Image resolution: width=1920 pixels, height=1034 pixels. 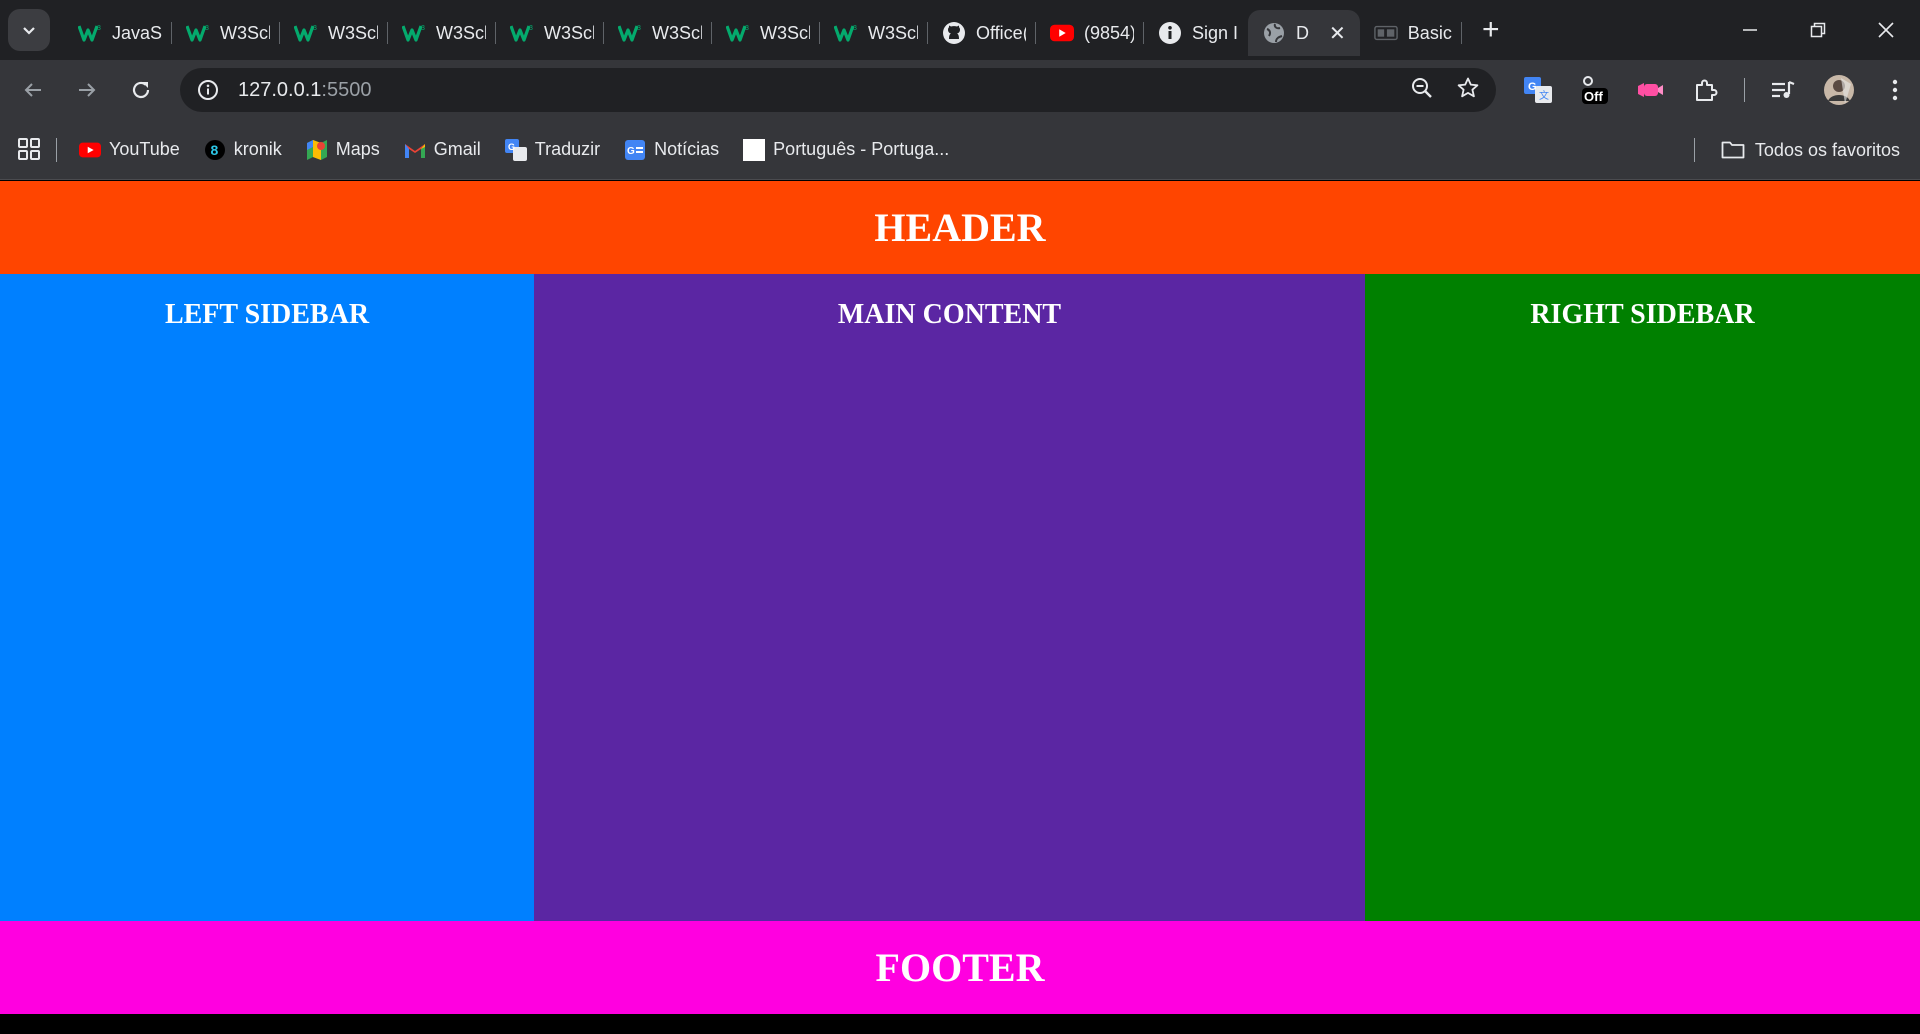 I want to click on tab-search-button, so click(x=29, y=30).